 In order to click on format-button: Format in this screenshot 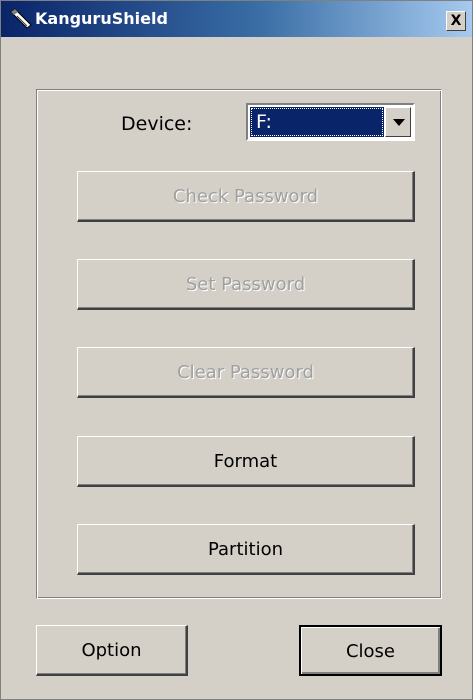, I will do `click(246, 461)`.